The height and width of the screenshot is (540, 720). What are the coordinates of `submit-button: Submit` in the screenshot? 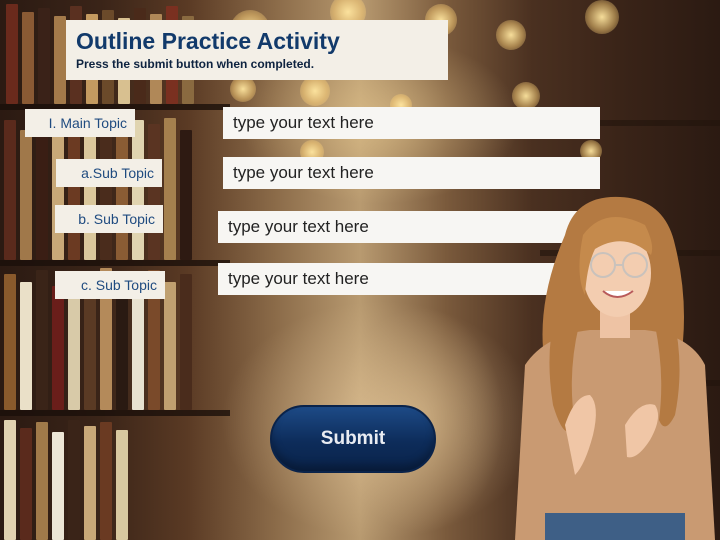 It's located at (353, 439).